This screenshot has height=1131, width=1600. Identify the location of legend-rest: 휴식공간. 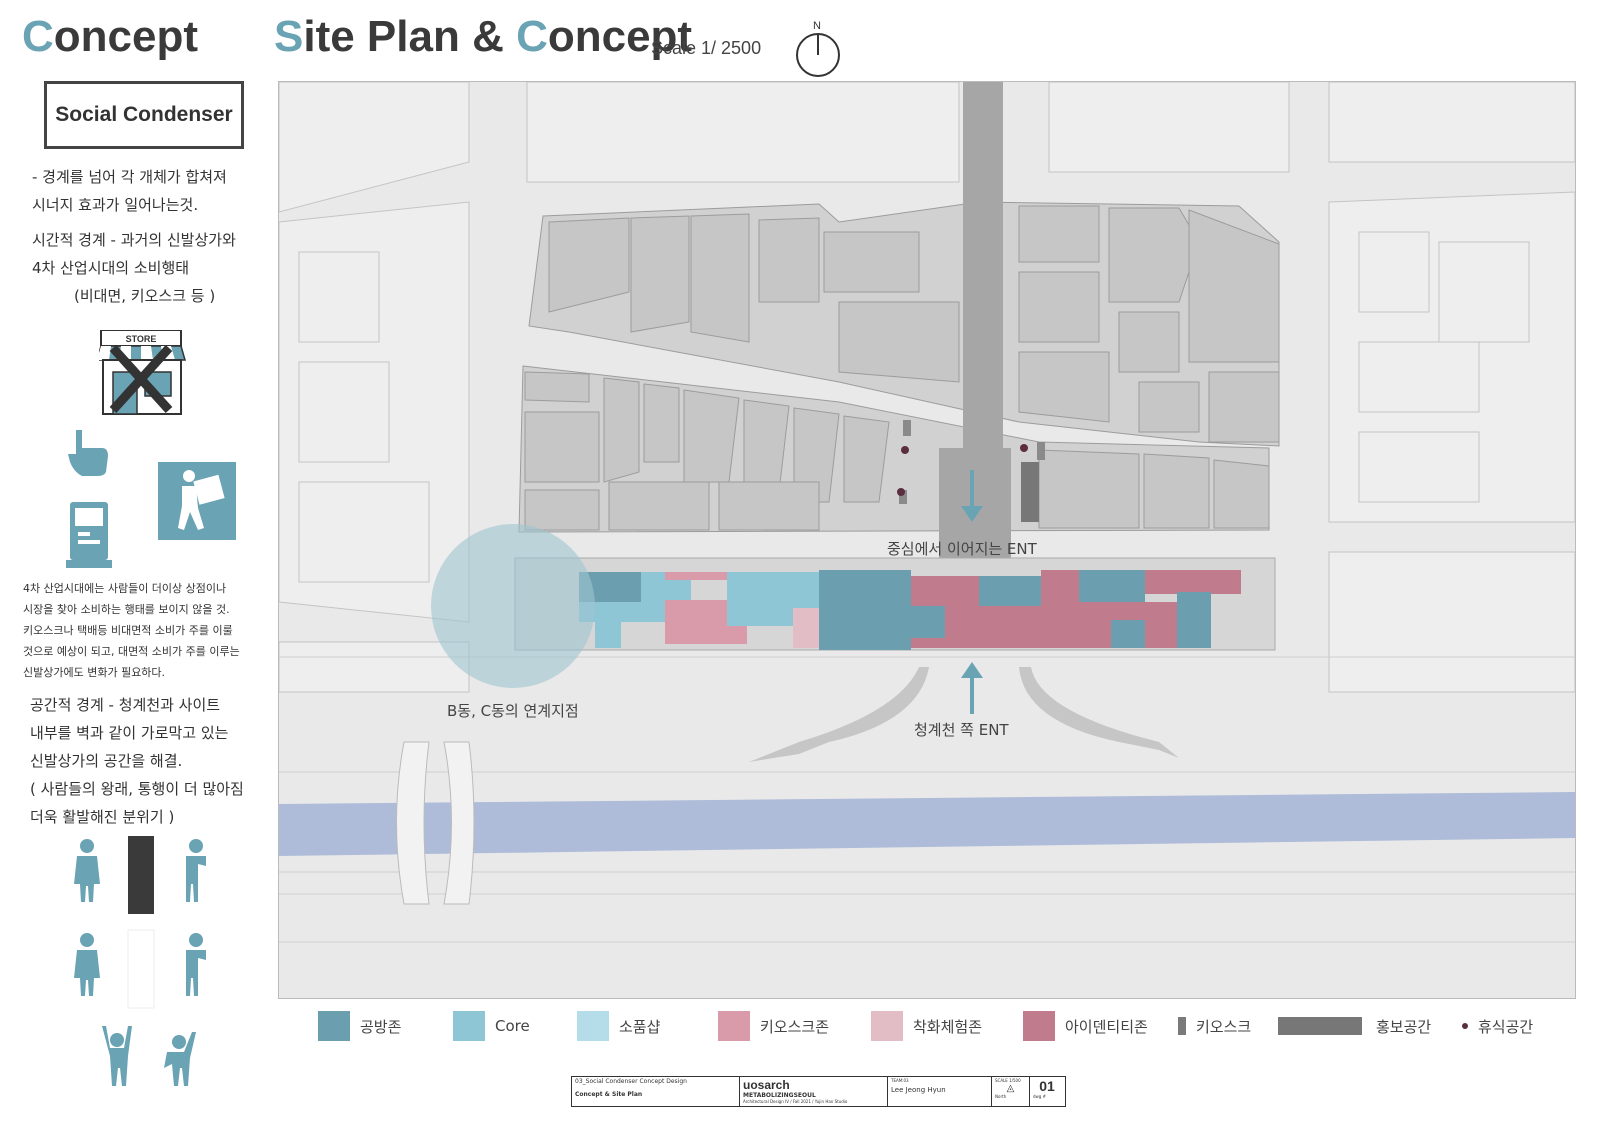
(1497, 1026).